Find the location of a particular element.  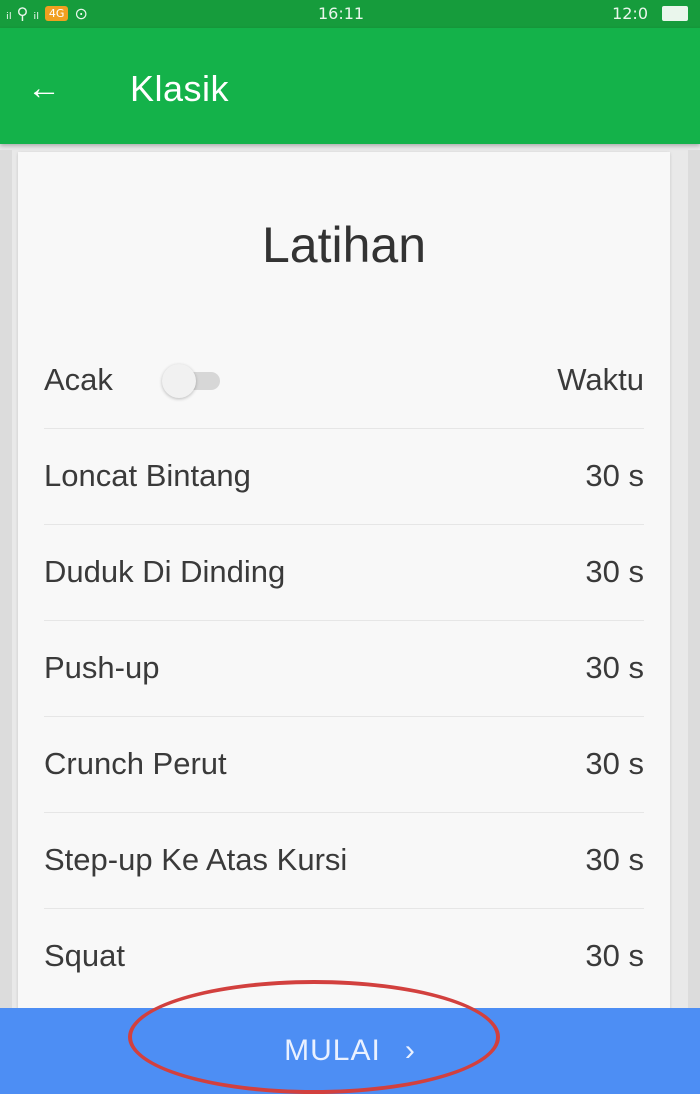

card-title: Latihan is located at coordinates (344, 245).